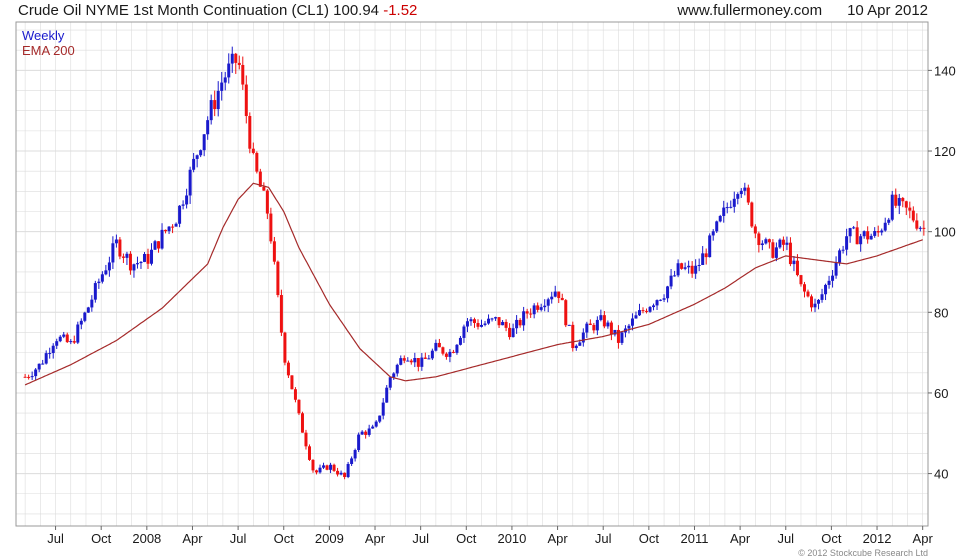 This screenshot has width=980, height=560. What do you see at coordinates (945, 70) in the screenshot?
I see `y-tick-label: 140` at bounding box center [945, 70].